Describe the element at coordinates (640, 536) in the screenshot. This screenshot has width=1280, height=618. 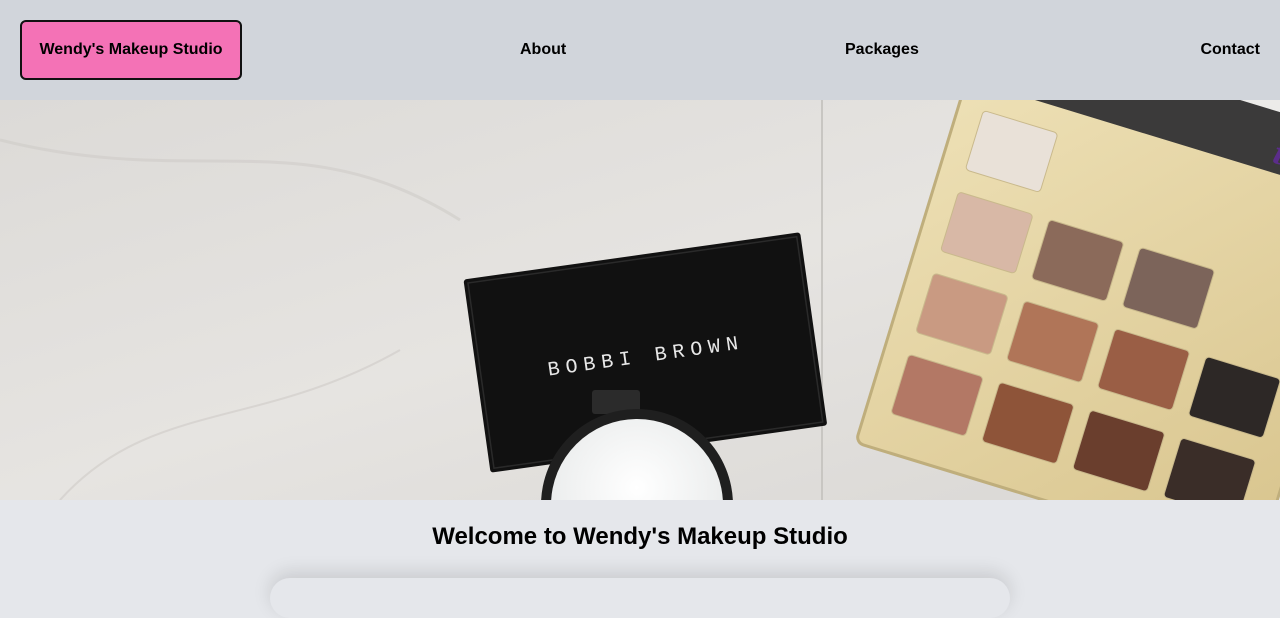
I see `welcome-title: Welcome to Wendy's Makeup Studio` at that location.